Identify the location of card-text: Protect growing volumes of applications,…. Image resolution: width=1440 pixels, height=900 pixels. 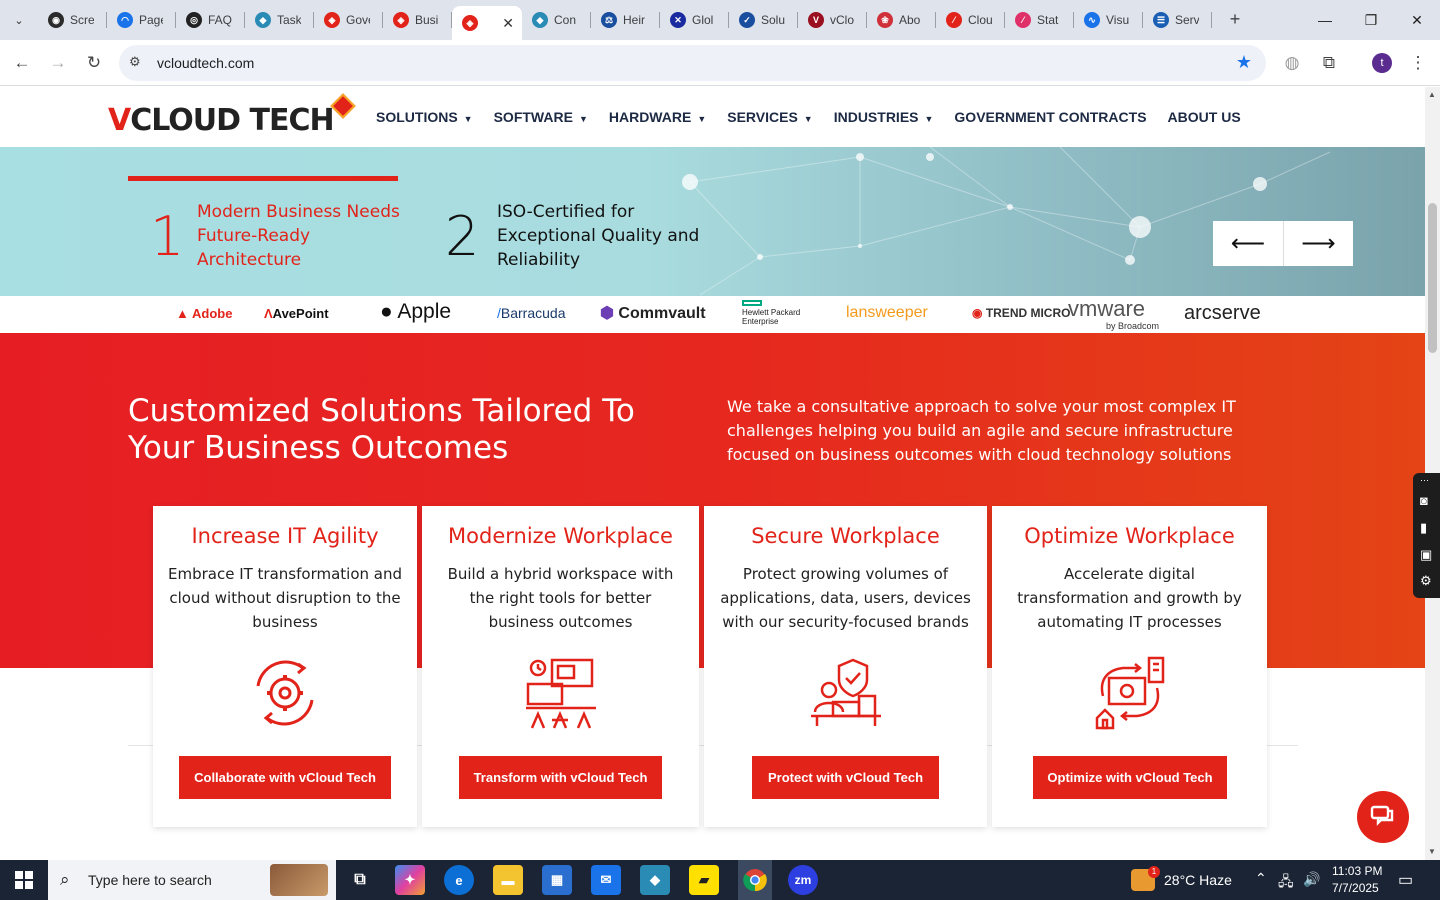
(845, 598).